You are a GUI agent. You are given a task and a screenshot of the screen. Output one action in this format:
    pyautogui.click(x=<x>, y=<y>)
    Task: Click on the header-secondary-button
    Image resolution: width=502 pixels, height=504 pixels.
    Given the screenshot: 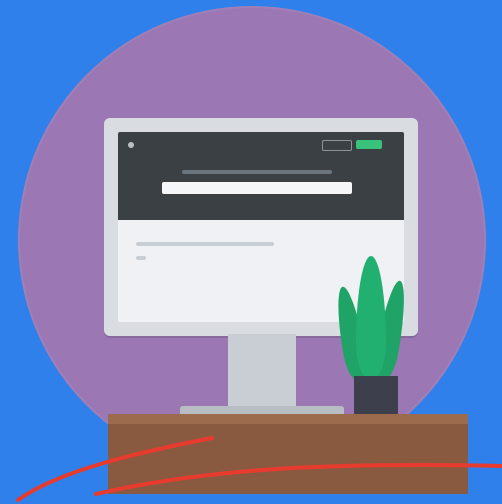 What is the action you would take?
    pyautogui.click(x=337, y=145)
    